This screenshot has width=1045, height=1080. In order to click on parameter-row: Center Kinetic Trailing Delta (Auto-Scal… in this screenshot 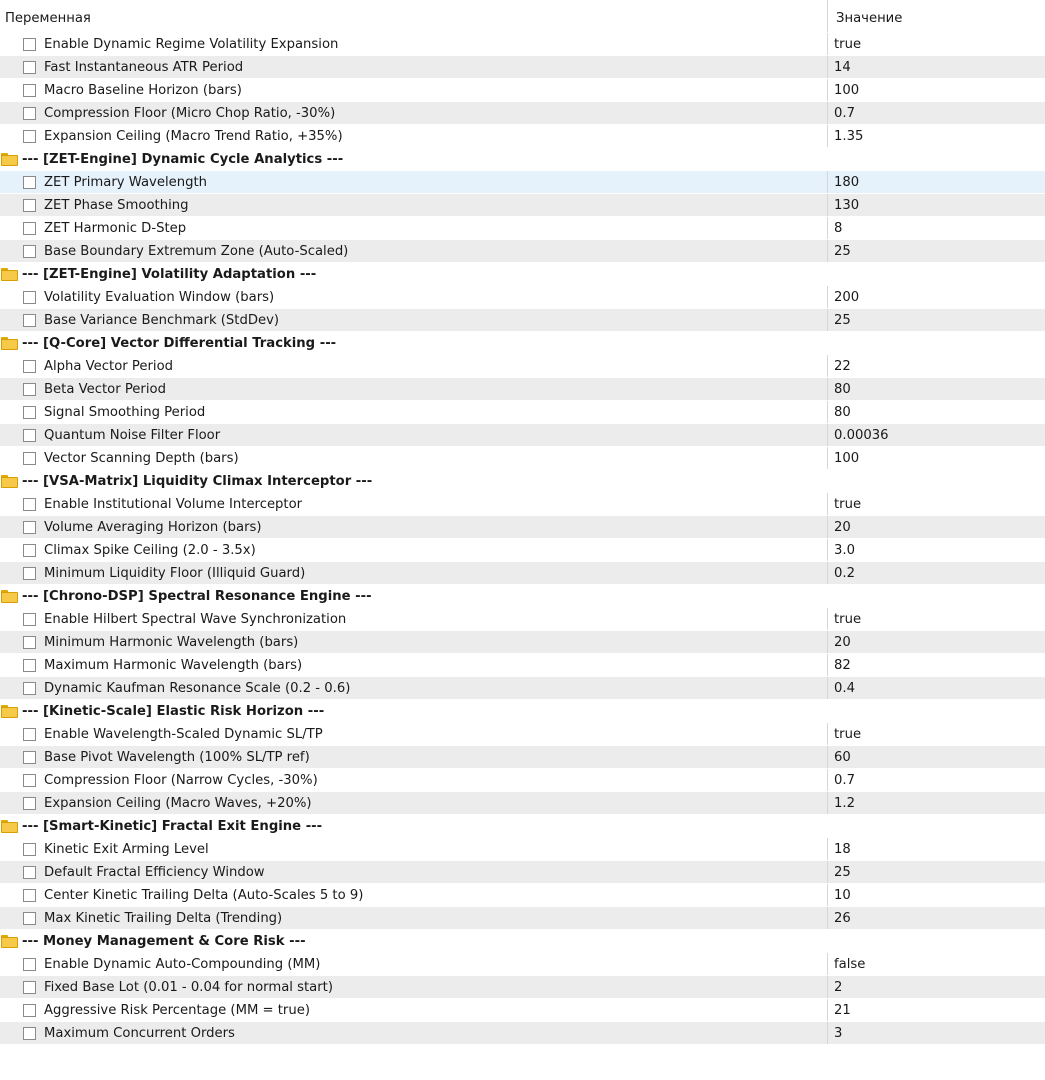, I will do `click(522, 895)`.